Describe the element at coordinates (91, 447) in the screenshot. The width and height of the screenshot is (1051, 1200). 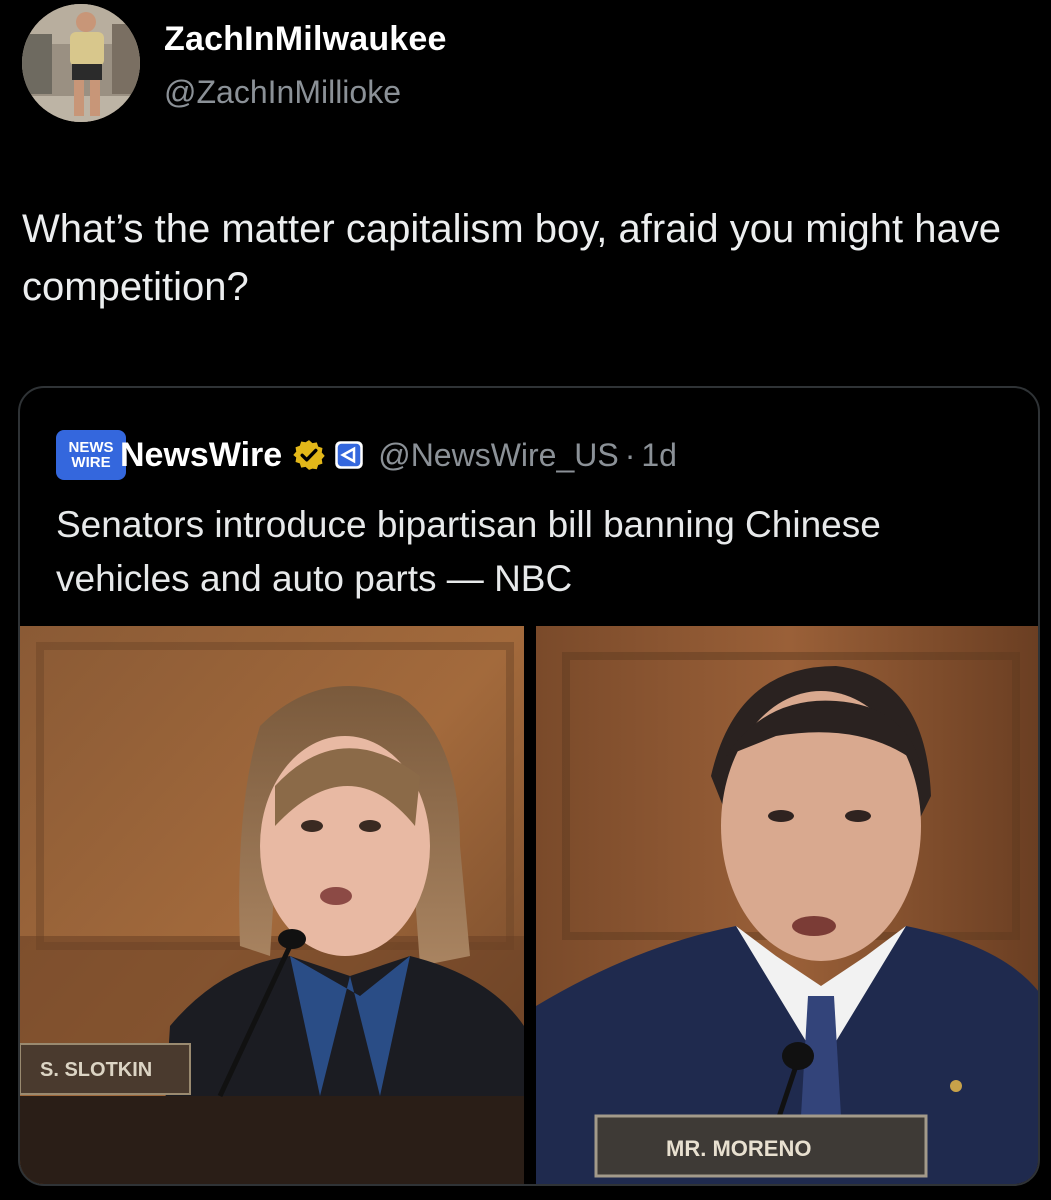
I see `newswire-logo-line1: NEWS` at that location.